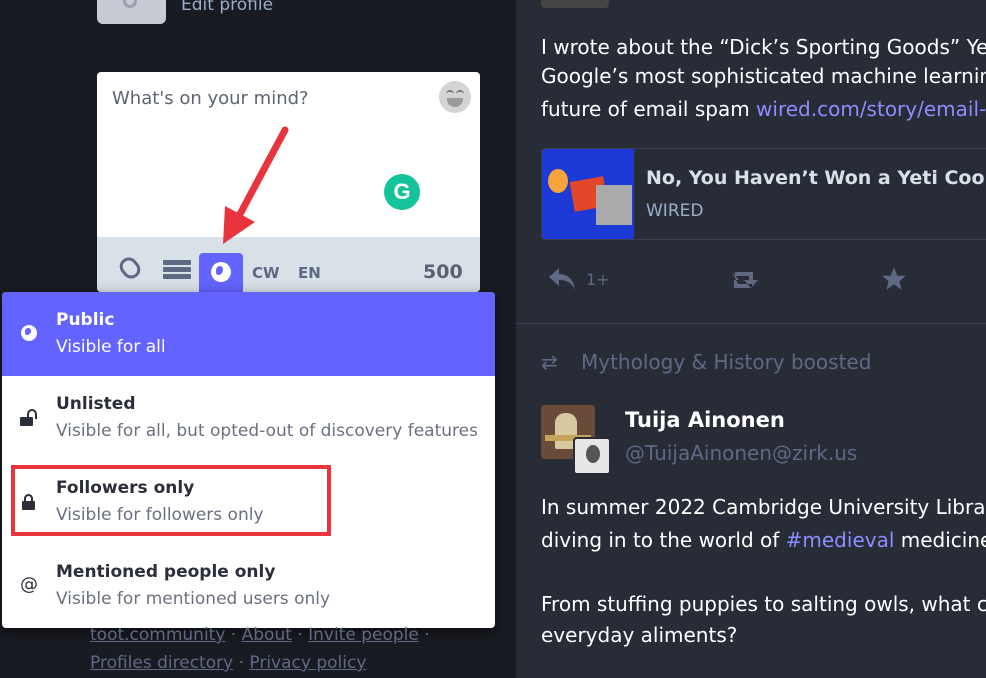 This screenshot has height=678, width=986. I want to click on profile-avatar, so click(131, 12).